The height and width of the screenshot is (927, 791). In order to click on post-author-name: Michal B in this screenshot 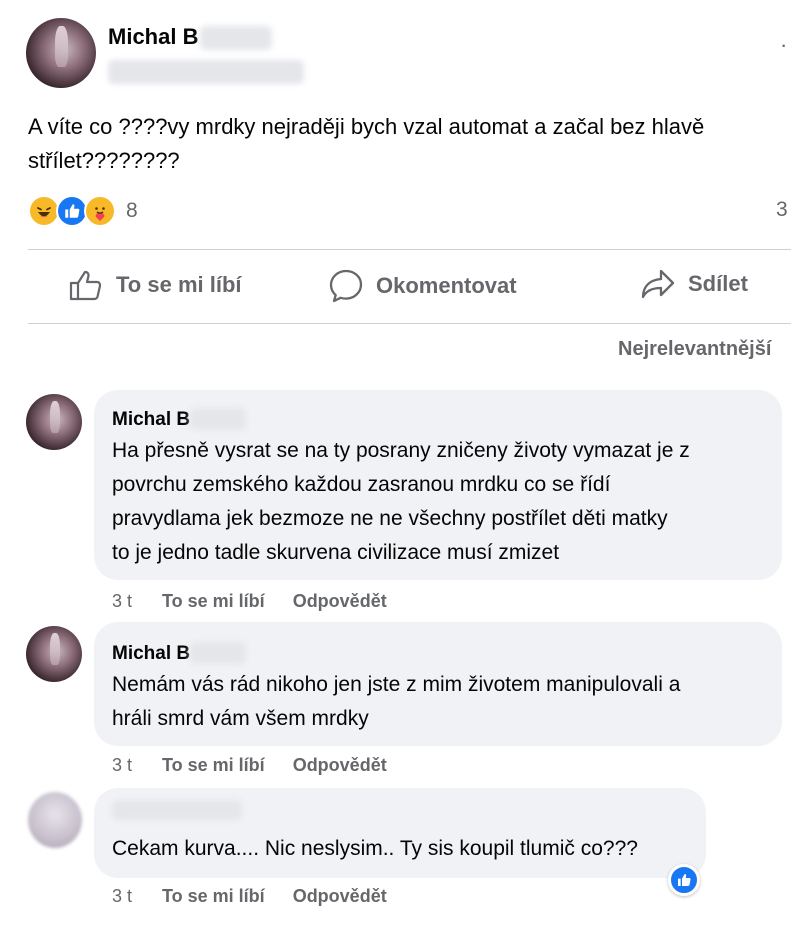, I will do `click(153, 37)`.